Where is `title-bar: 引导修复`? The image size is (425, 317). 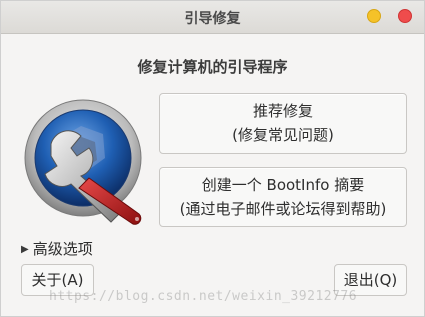
title-bar: 引导修复 is located at coordinates (212, 17).